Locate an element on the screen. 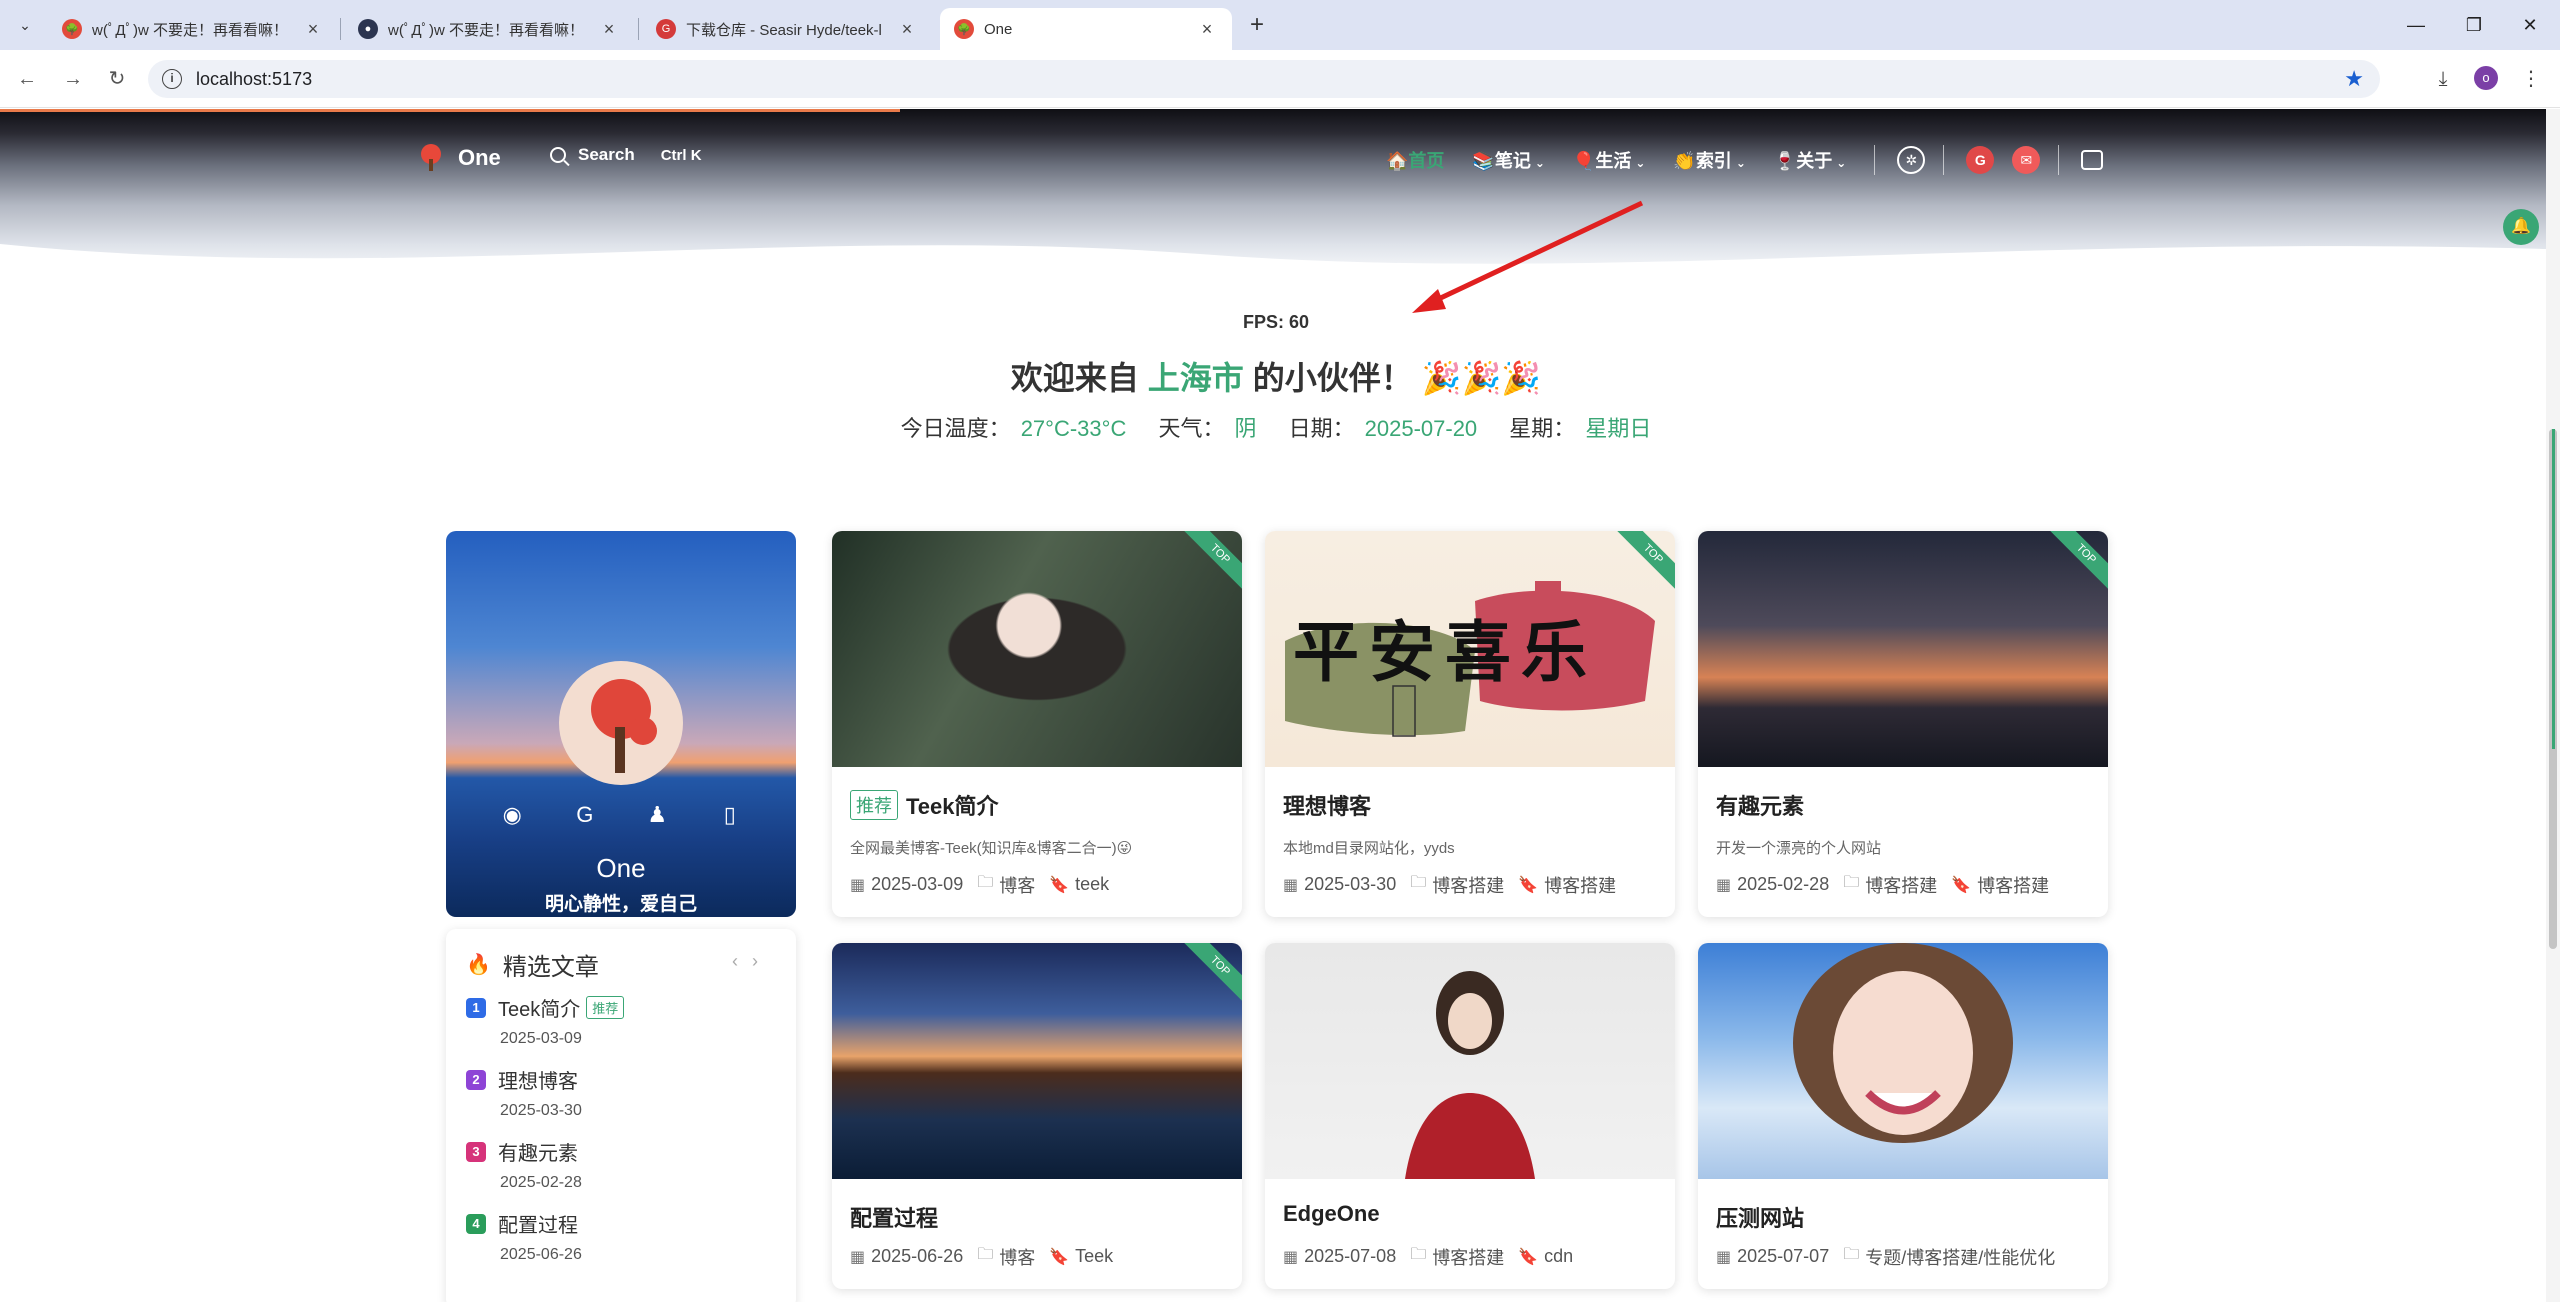 This screenshot has height=1302, width=2560. site-brand: One is located at coordinates (458, 158).